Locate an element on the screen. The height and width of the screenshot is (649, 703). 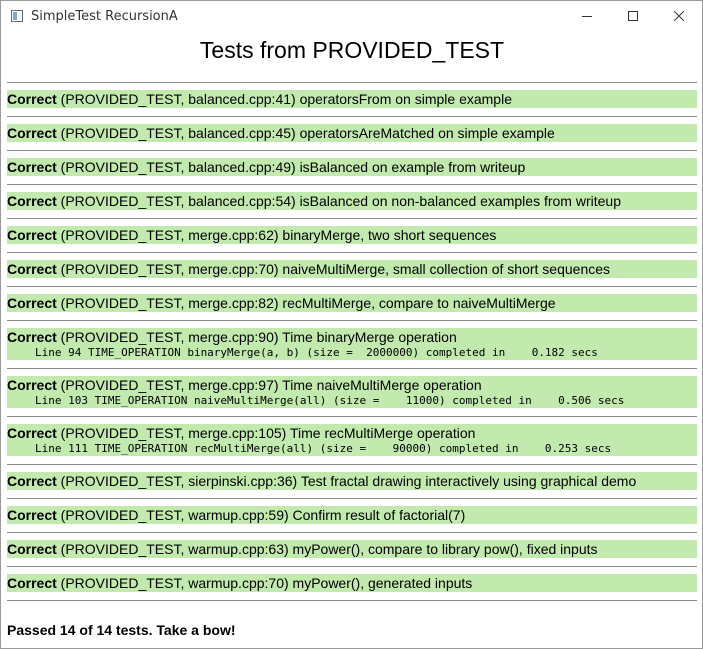
window-title: SimpleTest RecursionA is located at coordinates (104, 16).